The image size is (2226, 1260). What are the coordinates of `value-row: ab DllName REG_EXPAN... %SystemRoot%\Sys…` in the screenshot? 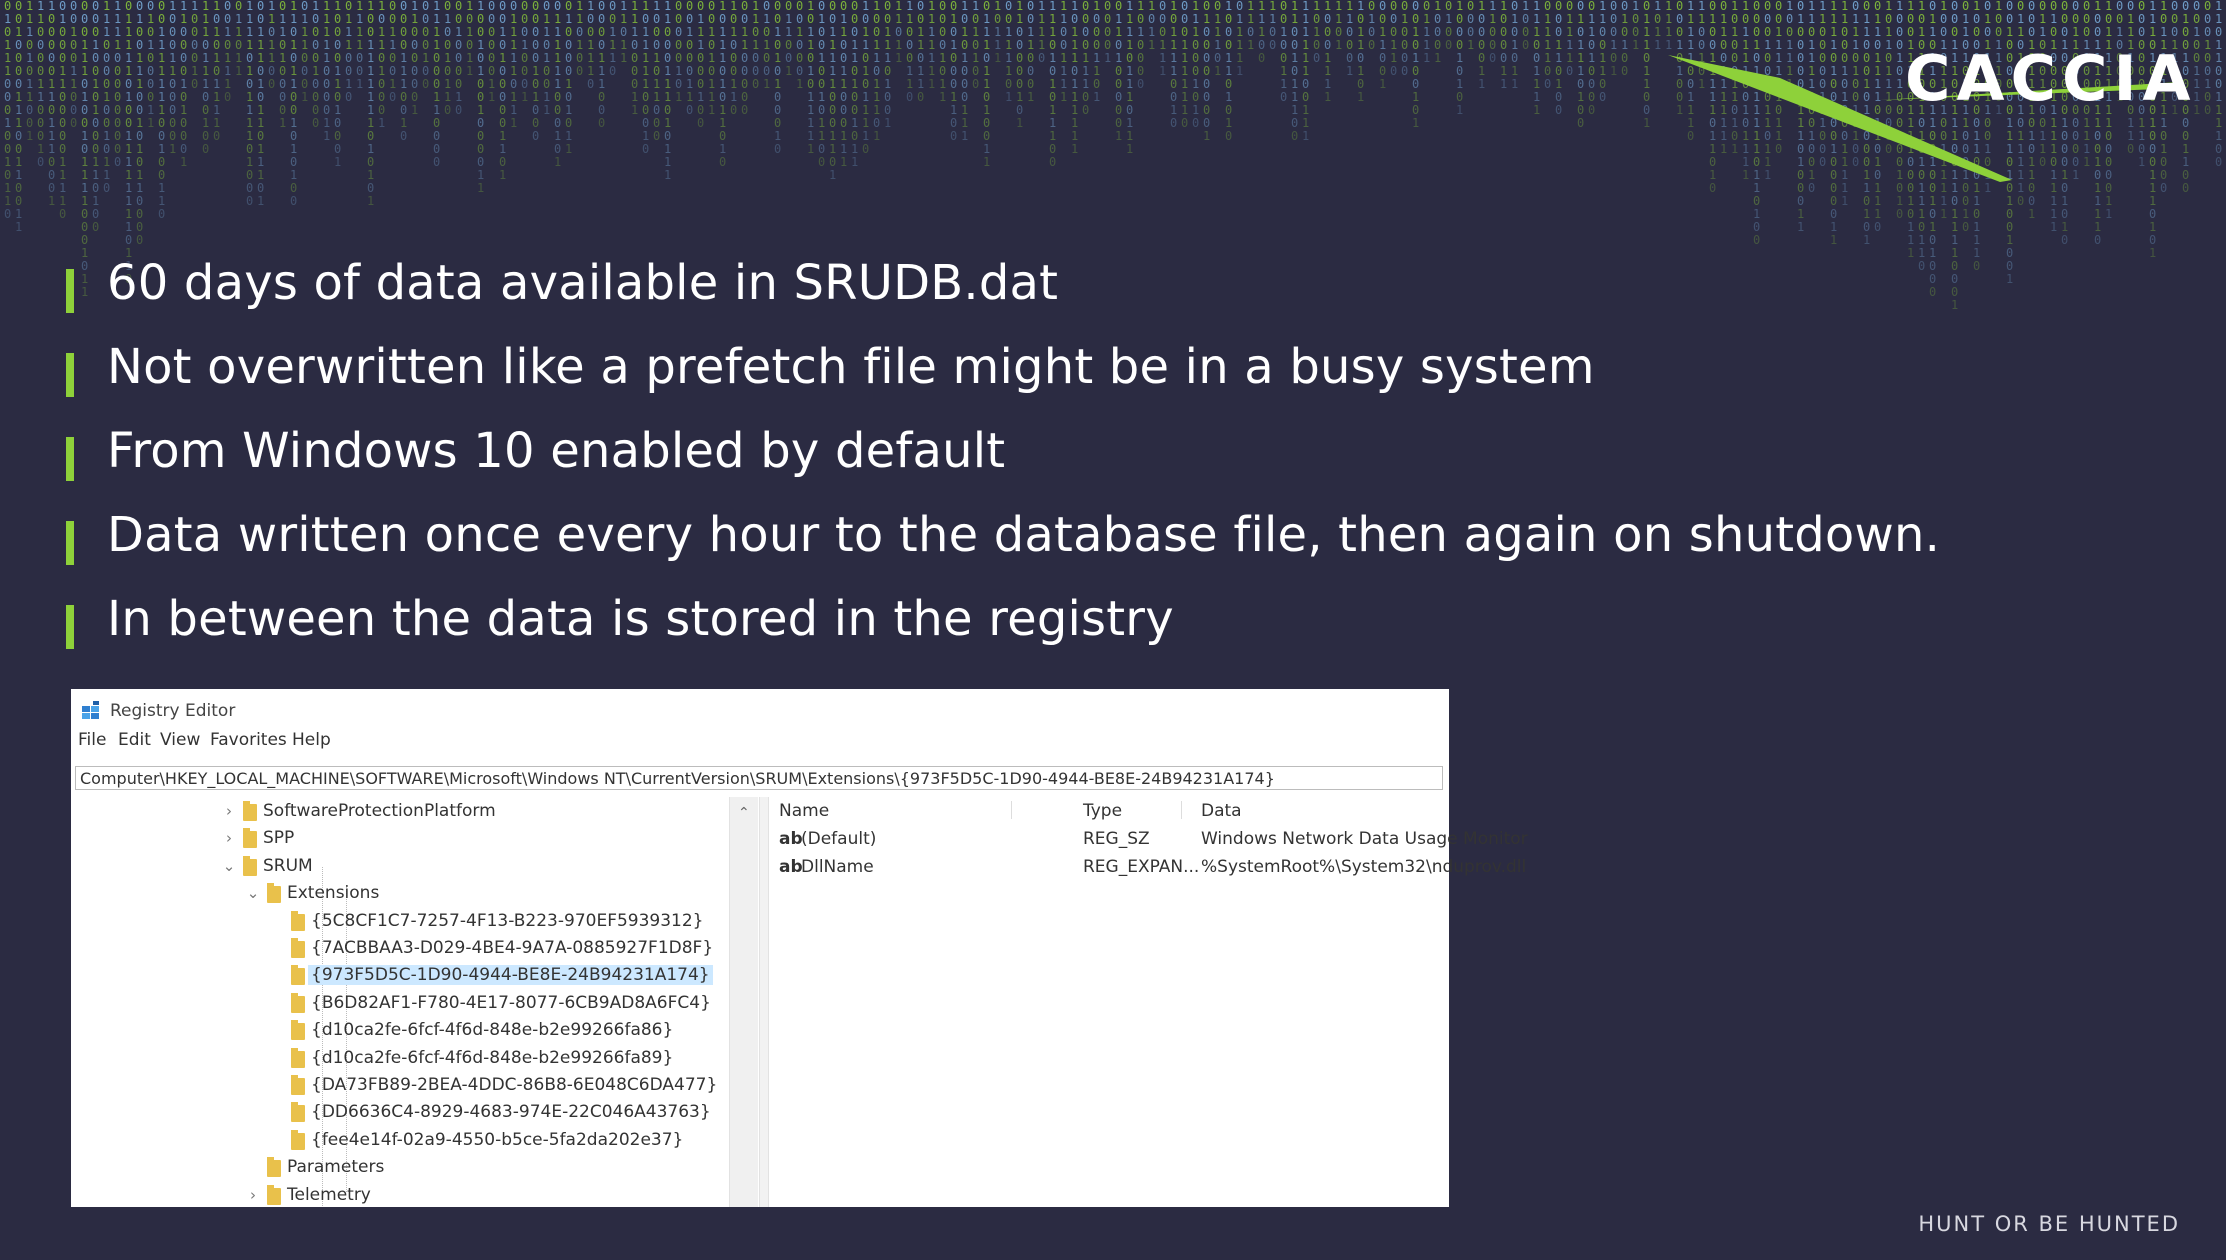 It's located at (1147, 868).